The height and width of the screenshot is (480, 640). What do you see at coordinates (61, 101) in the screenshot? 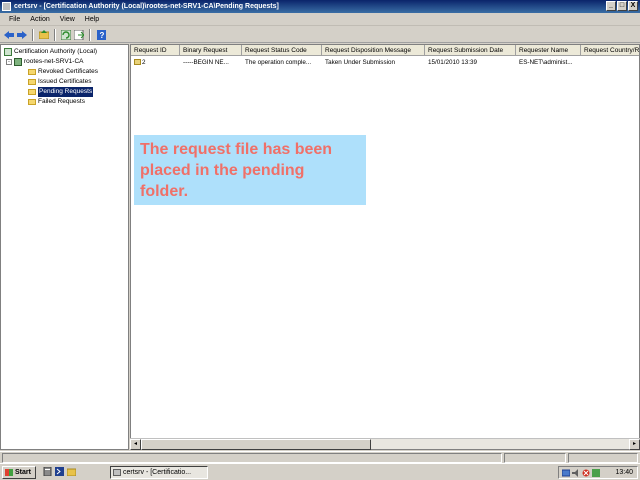
I see `tree-folder-label: Failed Requests` at bounding box center [61, 101].